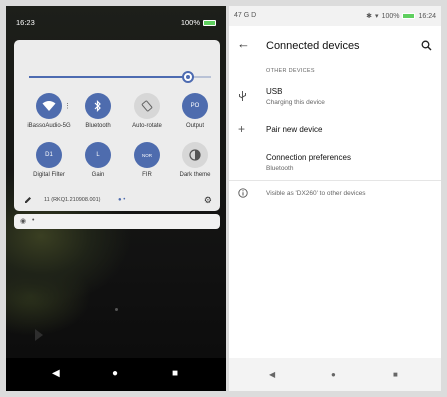  I want to click on status-bar: 16:23 100%, so click(116, 21).